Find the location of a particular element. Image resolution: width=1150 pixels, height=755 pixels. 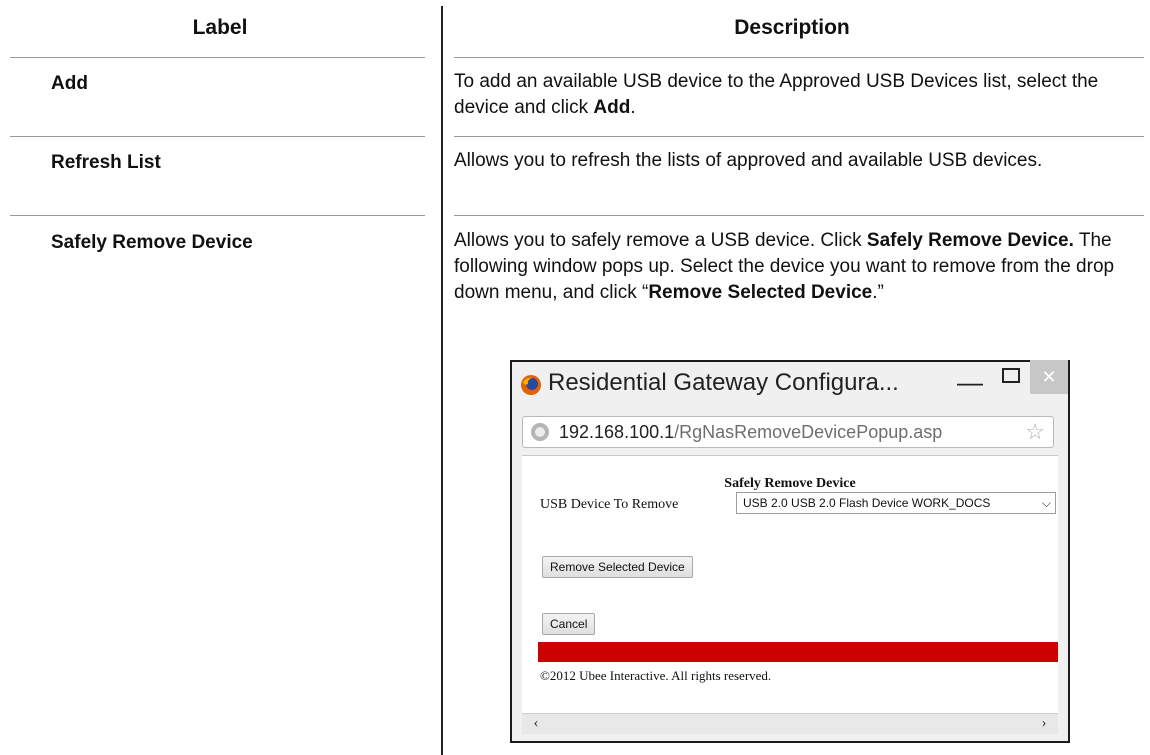

column-header-label: Label is located at coordinates (220, 27).